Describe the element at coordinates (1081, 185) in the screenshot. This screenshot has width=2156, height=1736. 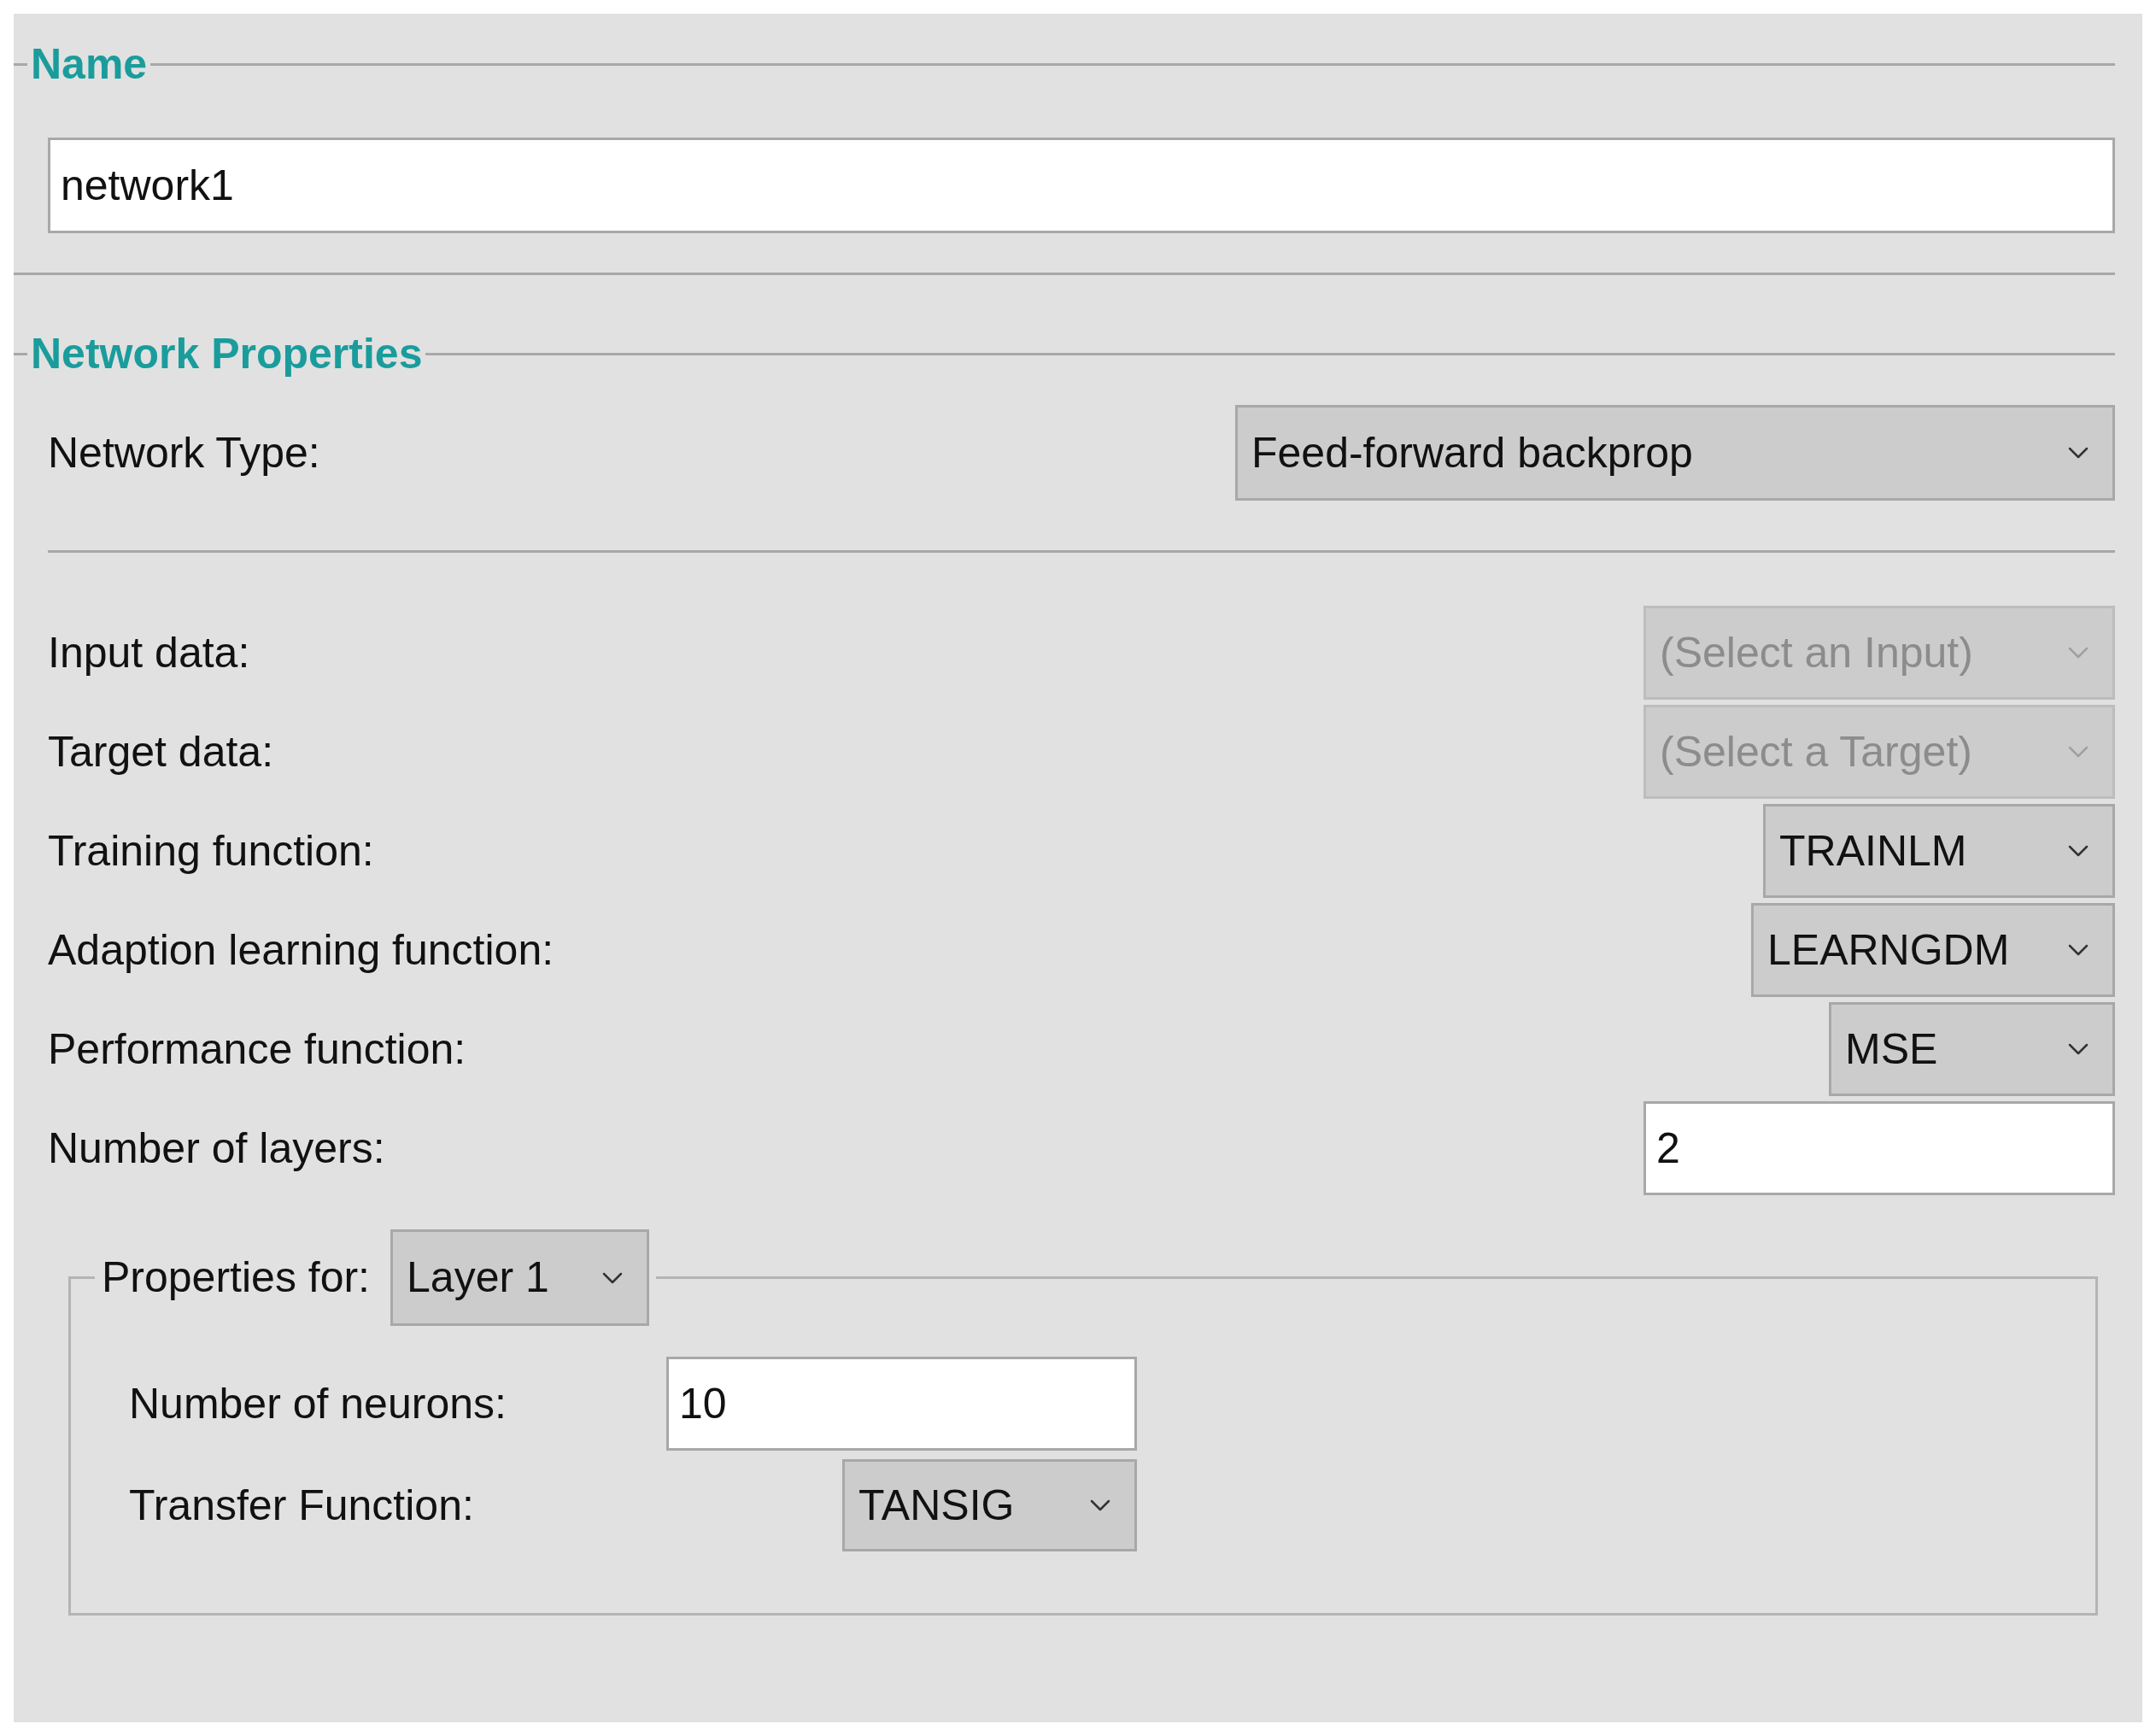
I see `input-field: network1` at that location.